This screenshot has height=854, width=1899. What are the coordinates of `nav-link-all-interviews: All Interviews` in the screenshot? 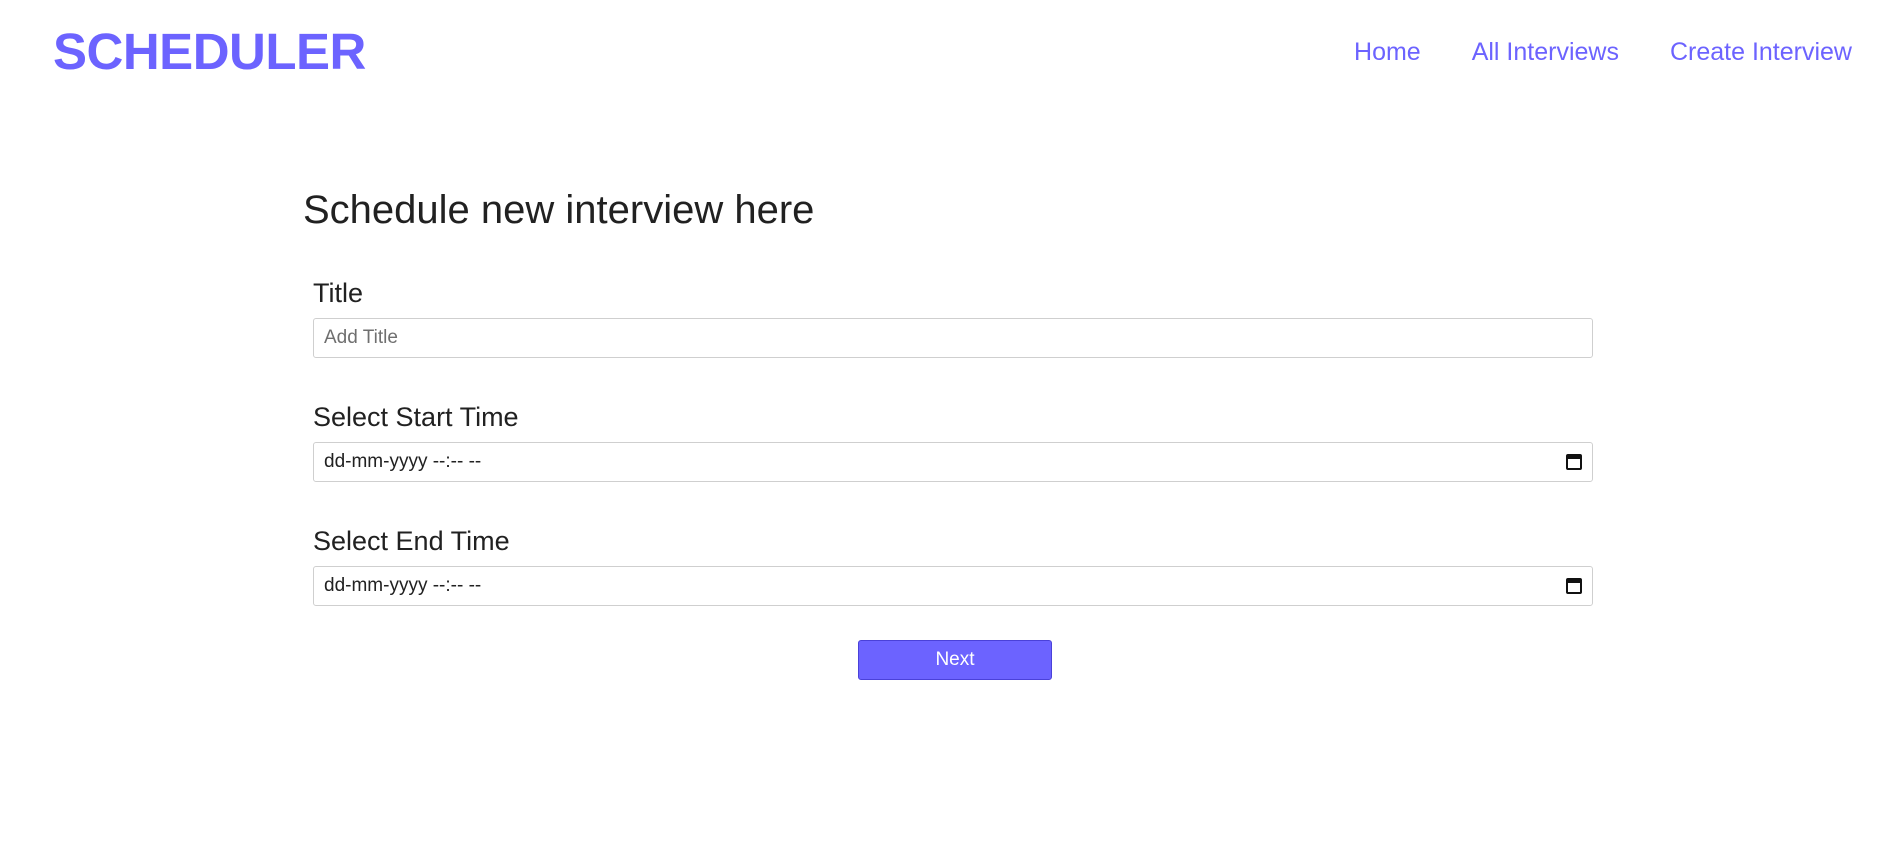 It's located at (1545, 52).